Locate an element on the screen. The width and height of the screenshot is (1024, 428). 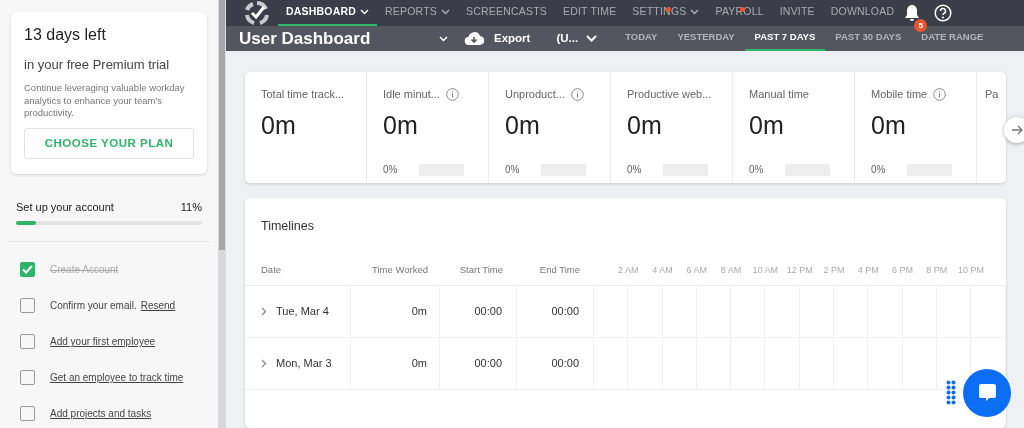
trial-title: 13 days left is located at coordinates (65, 35).